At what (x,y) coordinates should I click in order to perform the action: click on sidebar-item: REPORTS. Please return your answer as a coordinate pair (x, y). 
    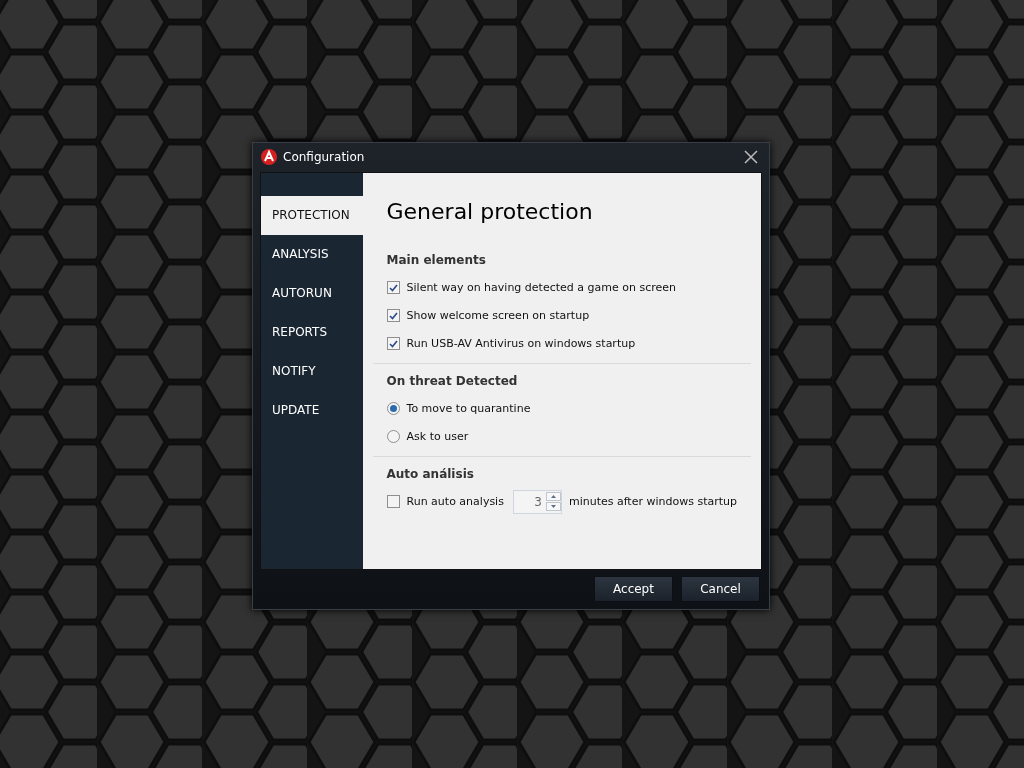
    Looking at the image, I should click on (312, 332).